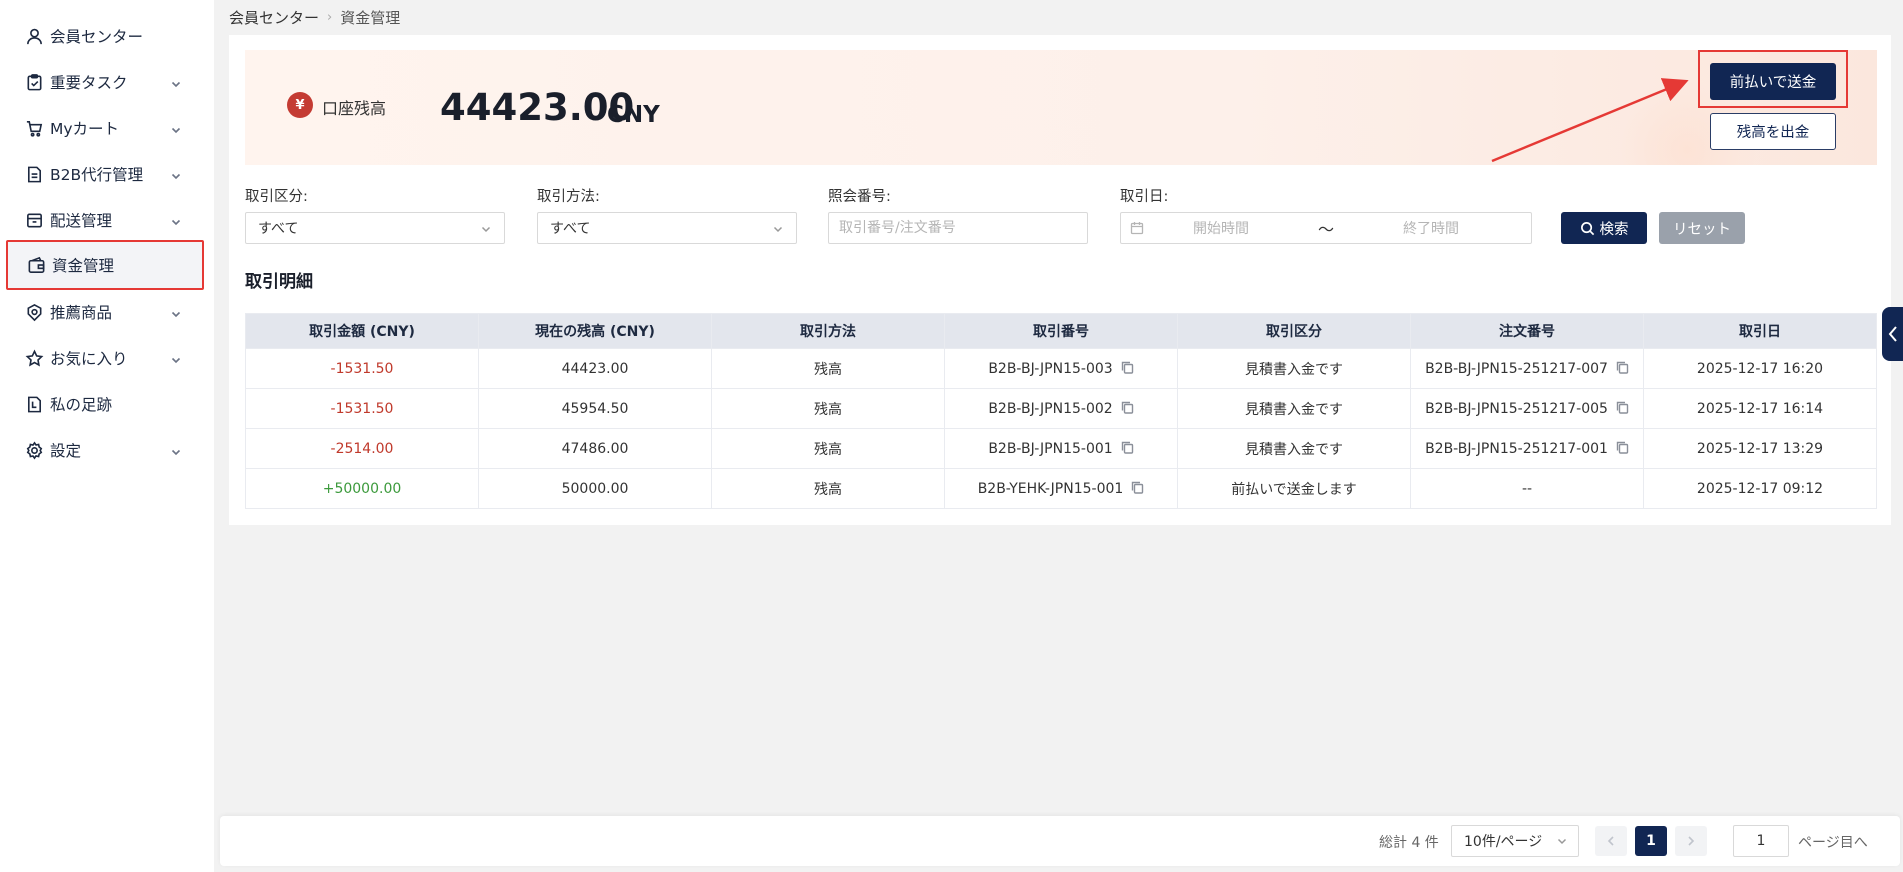  What do you see at coordinates (1431, 228) in the screenshot?
I see `date-end: 終了時間` at bounding box center [1431, 228].